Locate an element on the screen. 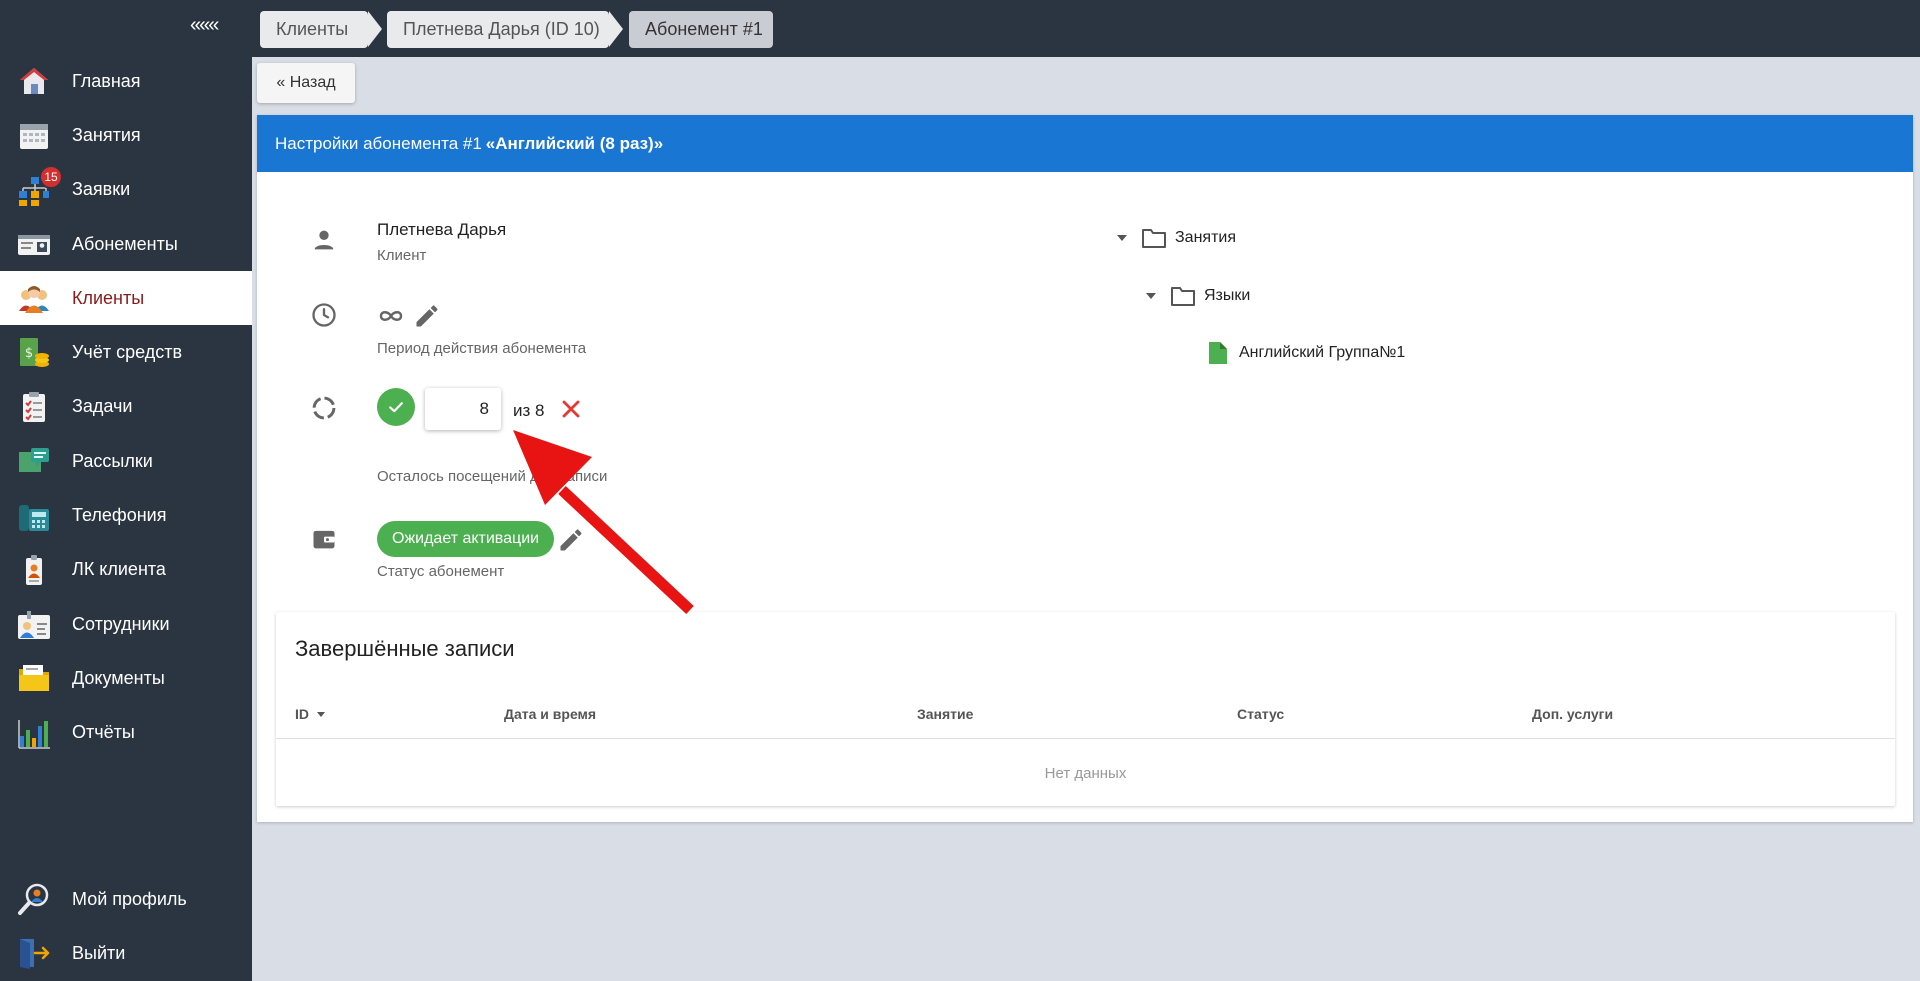 This screenshot has height=981, width=1920. period-caption: Период действия абонемента is located at coordinates (482, 348).